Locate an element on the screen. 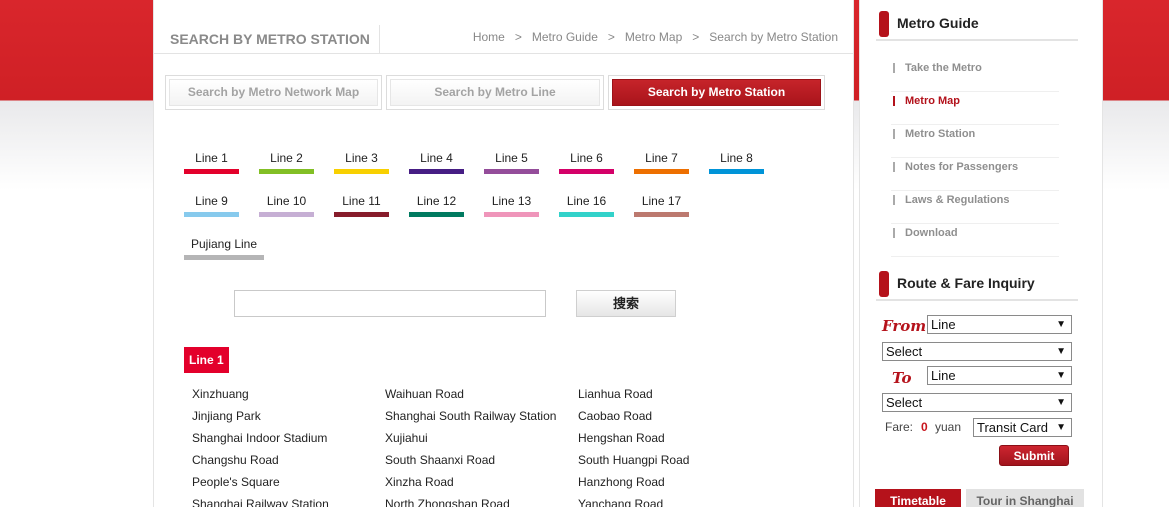  line-chip: Line 12 is located at coordinates (436, 205).